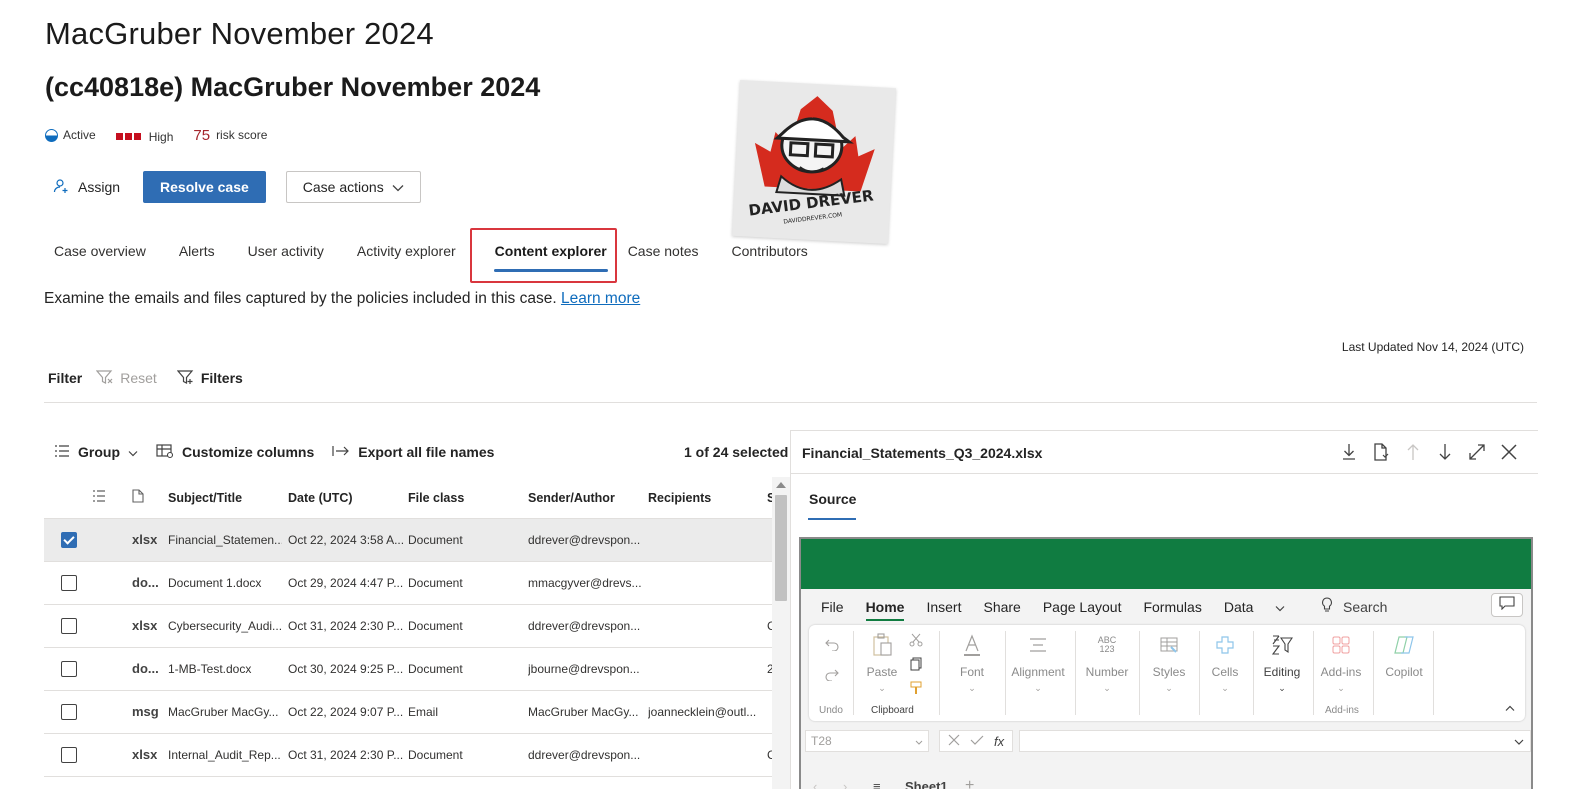 This screenshot has height=789, width=1569. What do you see at coordinates (1381, 452) in the screenshot?
I see `document-icon` at bounding box center [1381, 452].